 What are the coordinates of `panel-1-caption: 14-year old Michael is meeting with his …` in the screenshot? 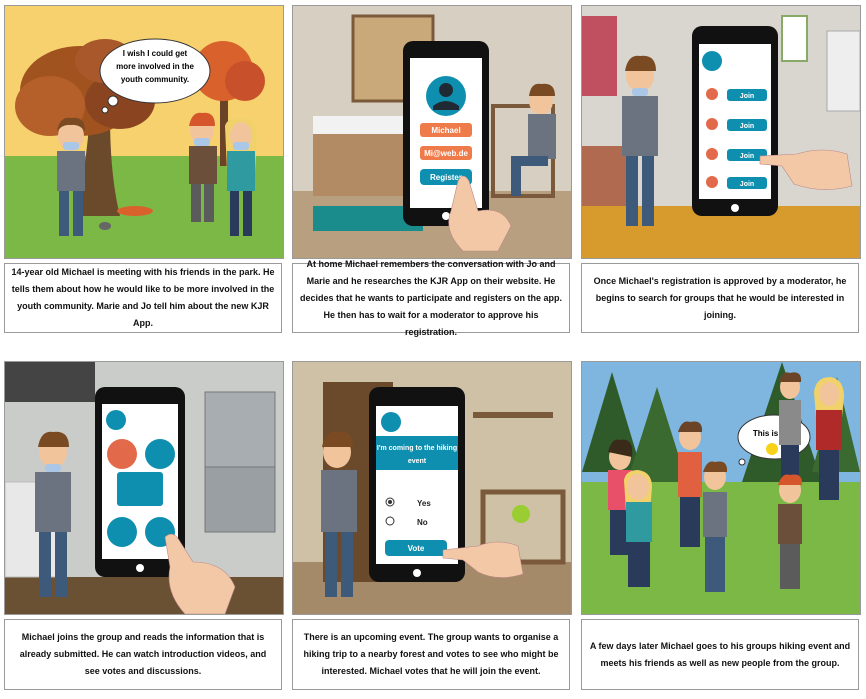 It's located at (143, 298).